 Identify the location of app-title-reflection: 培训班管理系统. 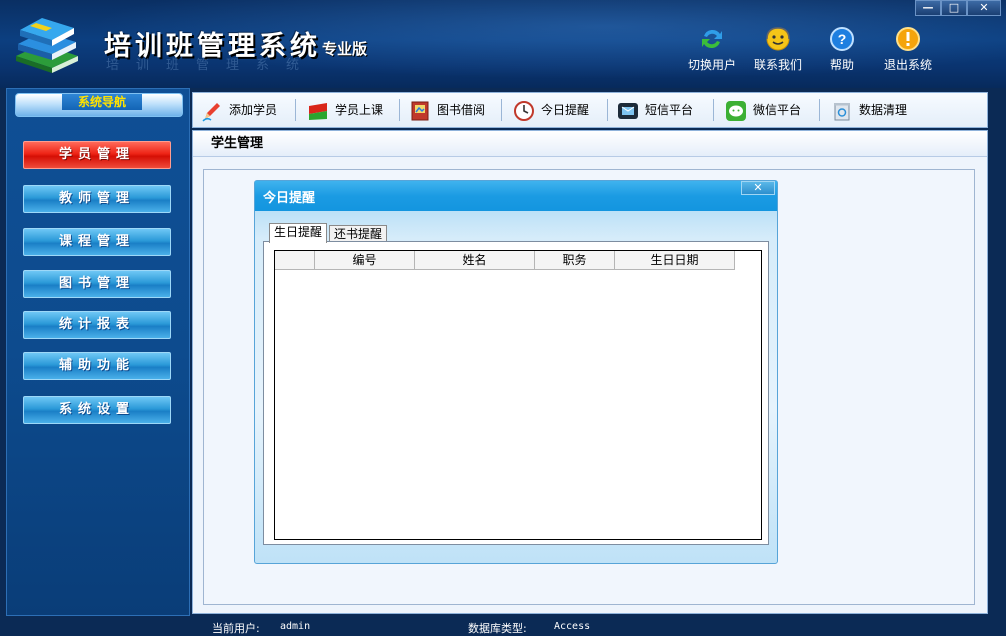
(211, 65).